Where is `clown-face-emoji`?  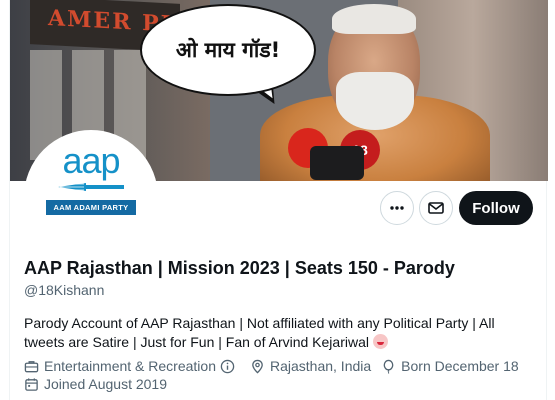
clown-face-emoji is located at coordinates (380, 341).